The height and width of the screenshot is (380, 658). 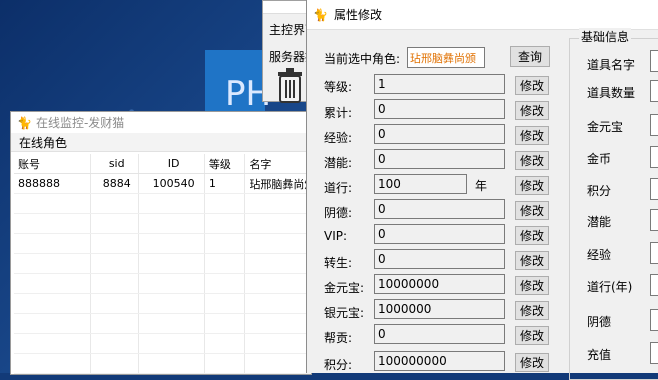 I want to click on basic-gold-coin-input, so click(x=654, y=157).